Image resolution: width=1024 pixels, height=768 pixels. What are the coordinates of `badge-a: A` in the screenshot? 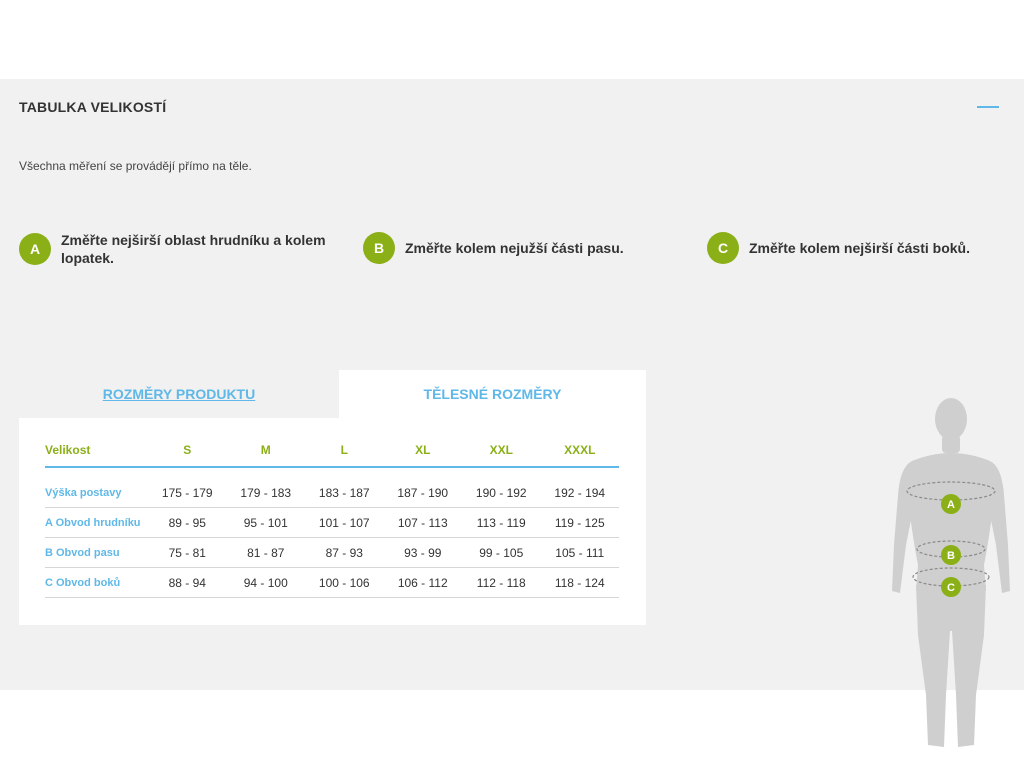 It's located at (35, 249).